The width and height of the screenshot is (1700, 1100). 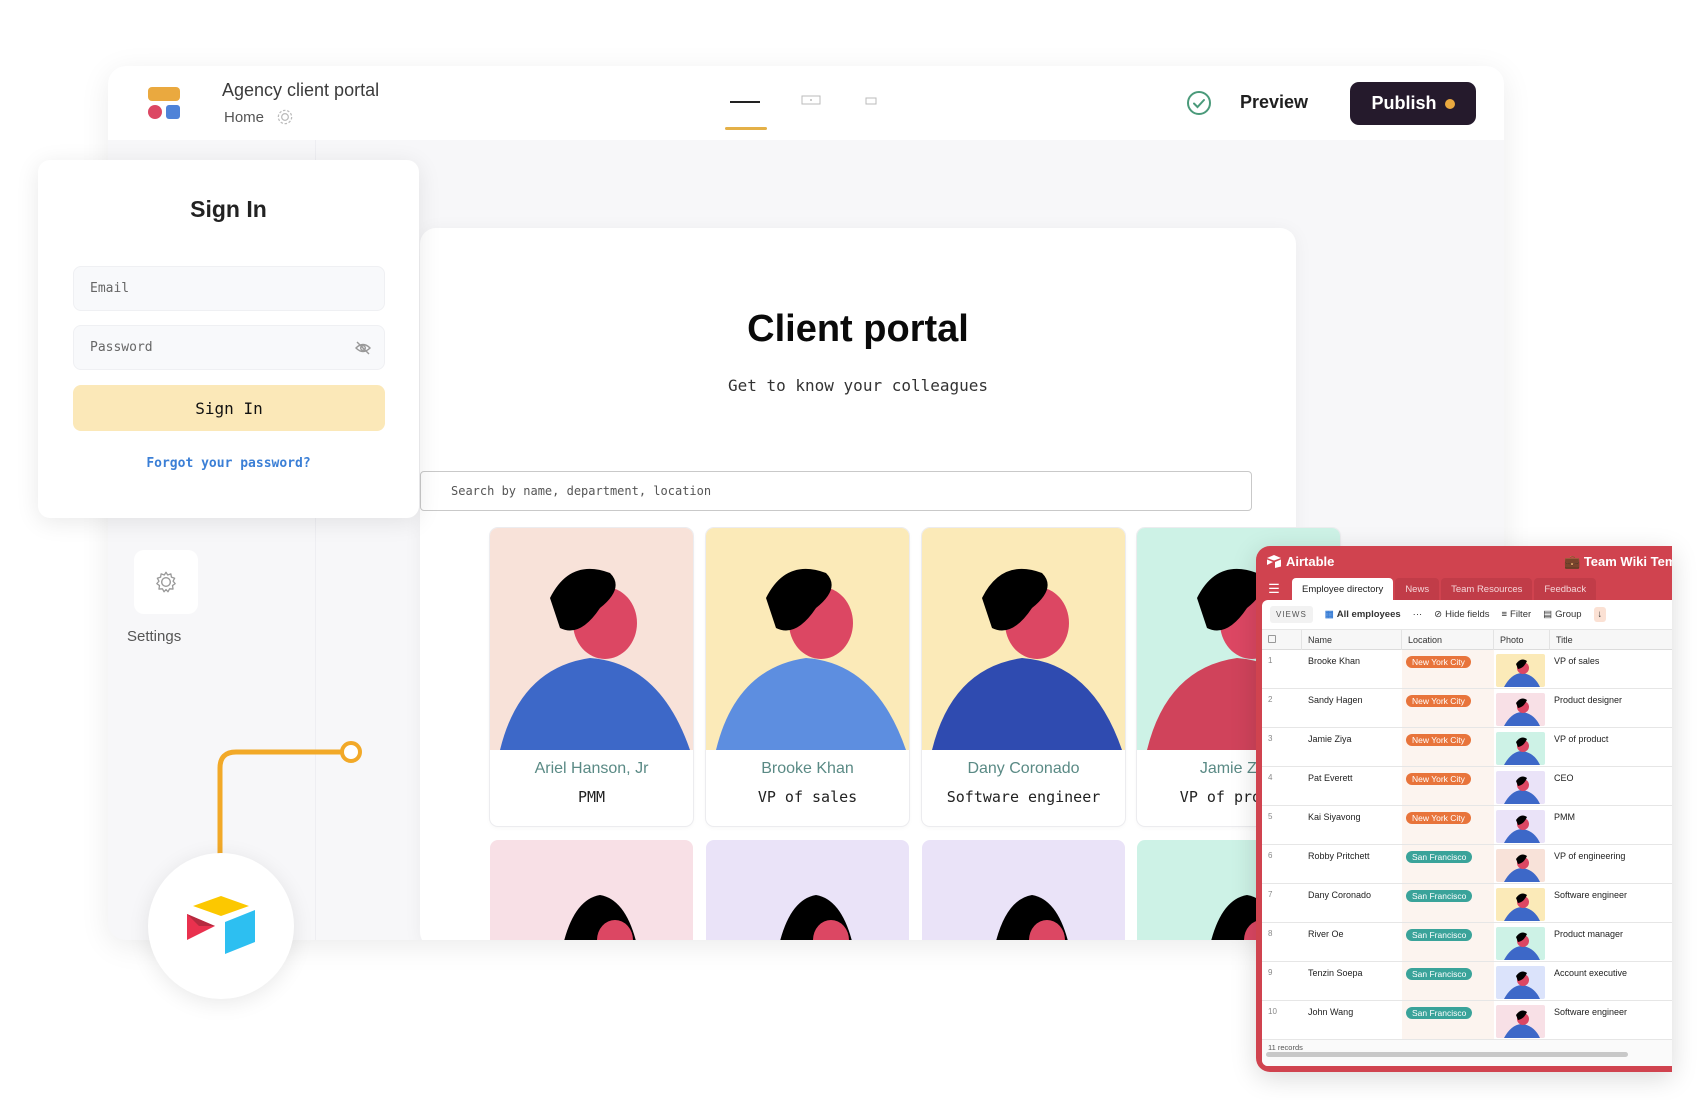 What do you see at coordinates (1413, 103) in the screenshot?
I see `publish-button: Publish` at bounding box center [1413, 103].